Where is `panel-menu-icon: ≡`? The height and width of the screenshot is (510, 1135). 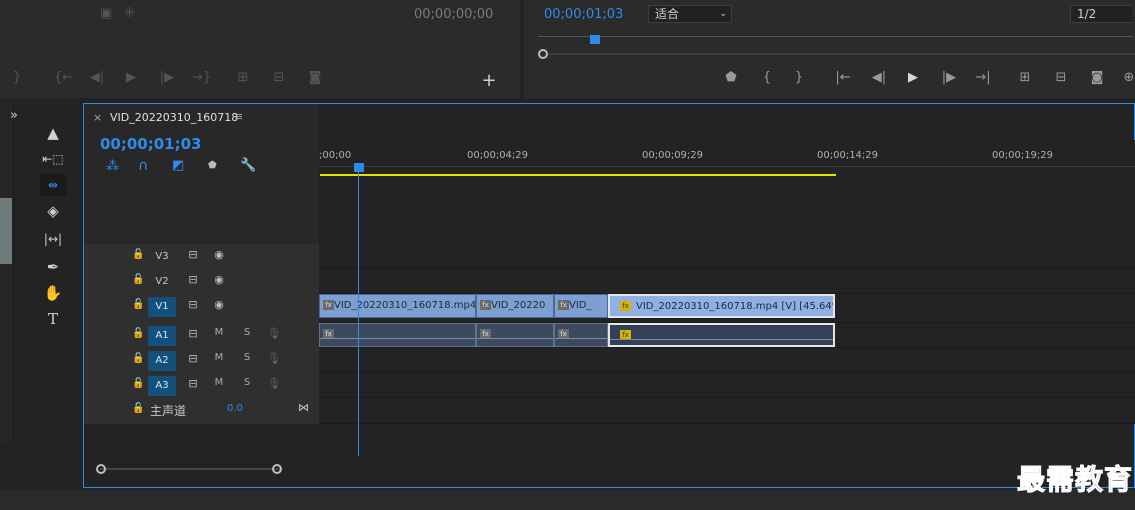
panel-menu-icon: ≡ is located at coordinates (238, 116).